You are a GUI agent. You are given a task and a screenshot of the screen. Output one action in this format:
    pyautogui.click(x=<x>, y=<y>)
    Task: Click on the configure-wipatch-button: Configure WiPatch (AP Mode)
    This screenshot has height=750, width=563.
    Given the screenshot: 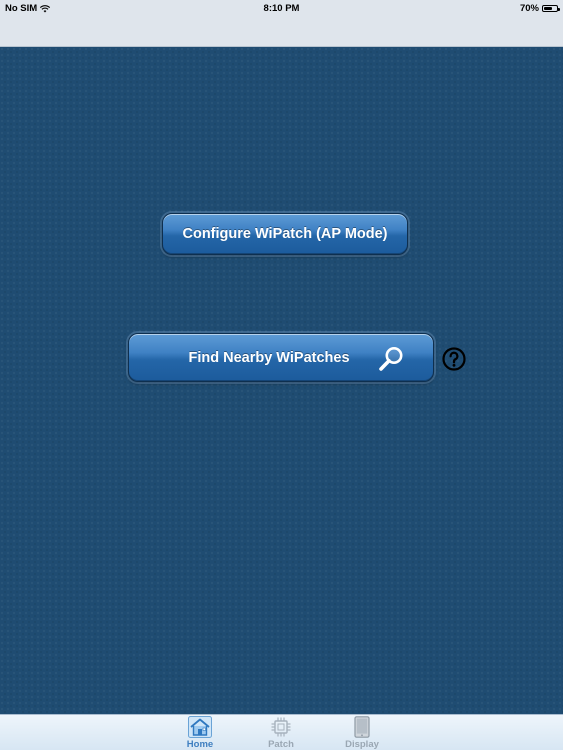 What is the action you would take?
    pyautogui.click(x=285, y=234)
    